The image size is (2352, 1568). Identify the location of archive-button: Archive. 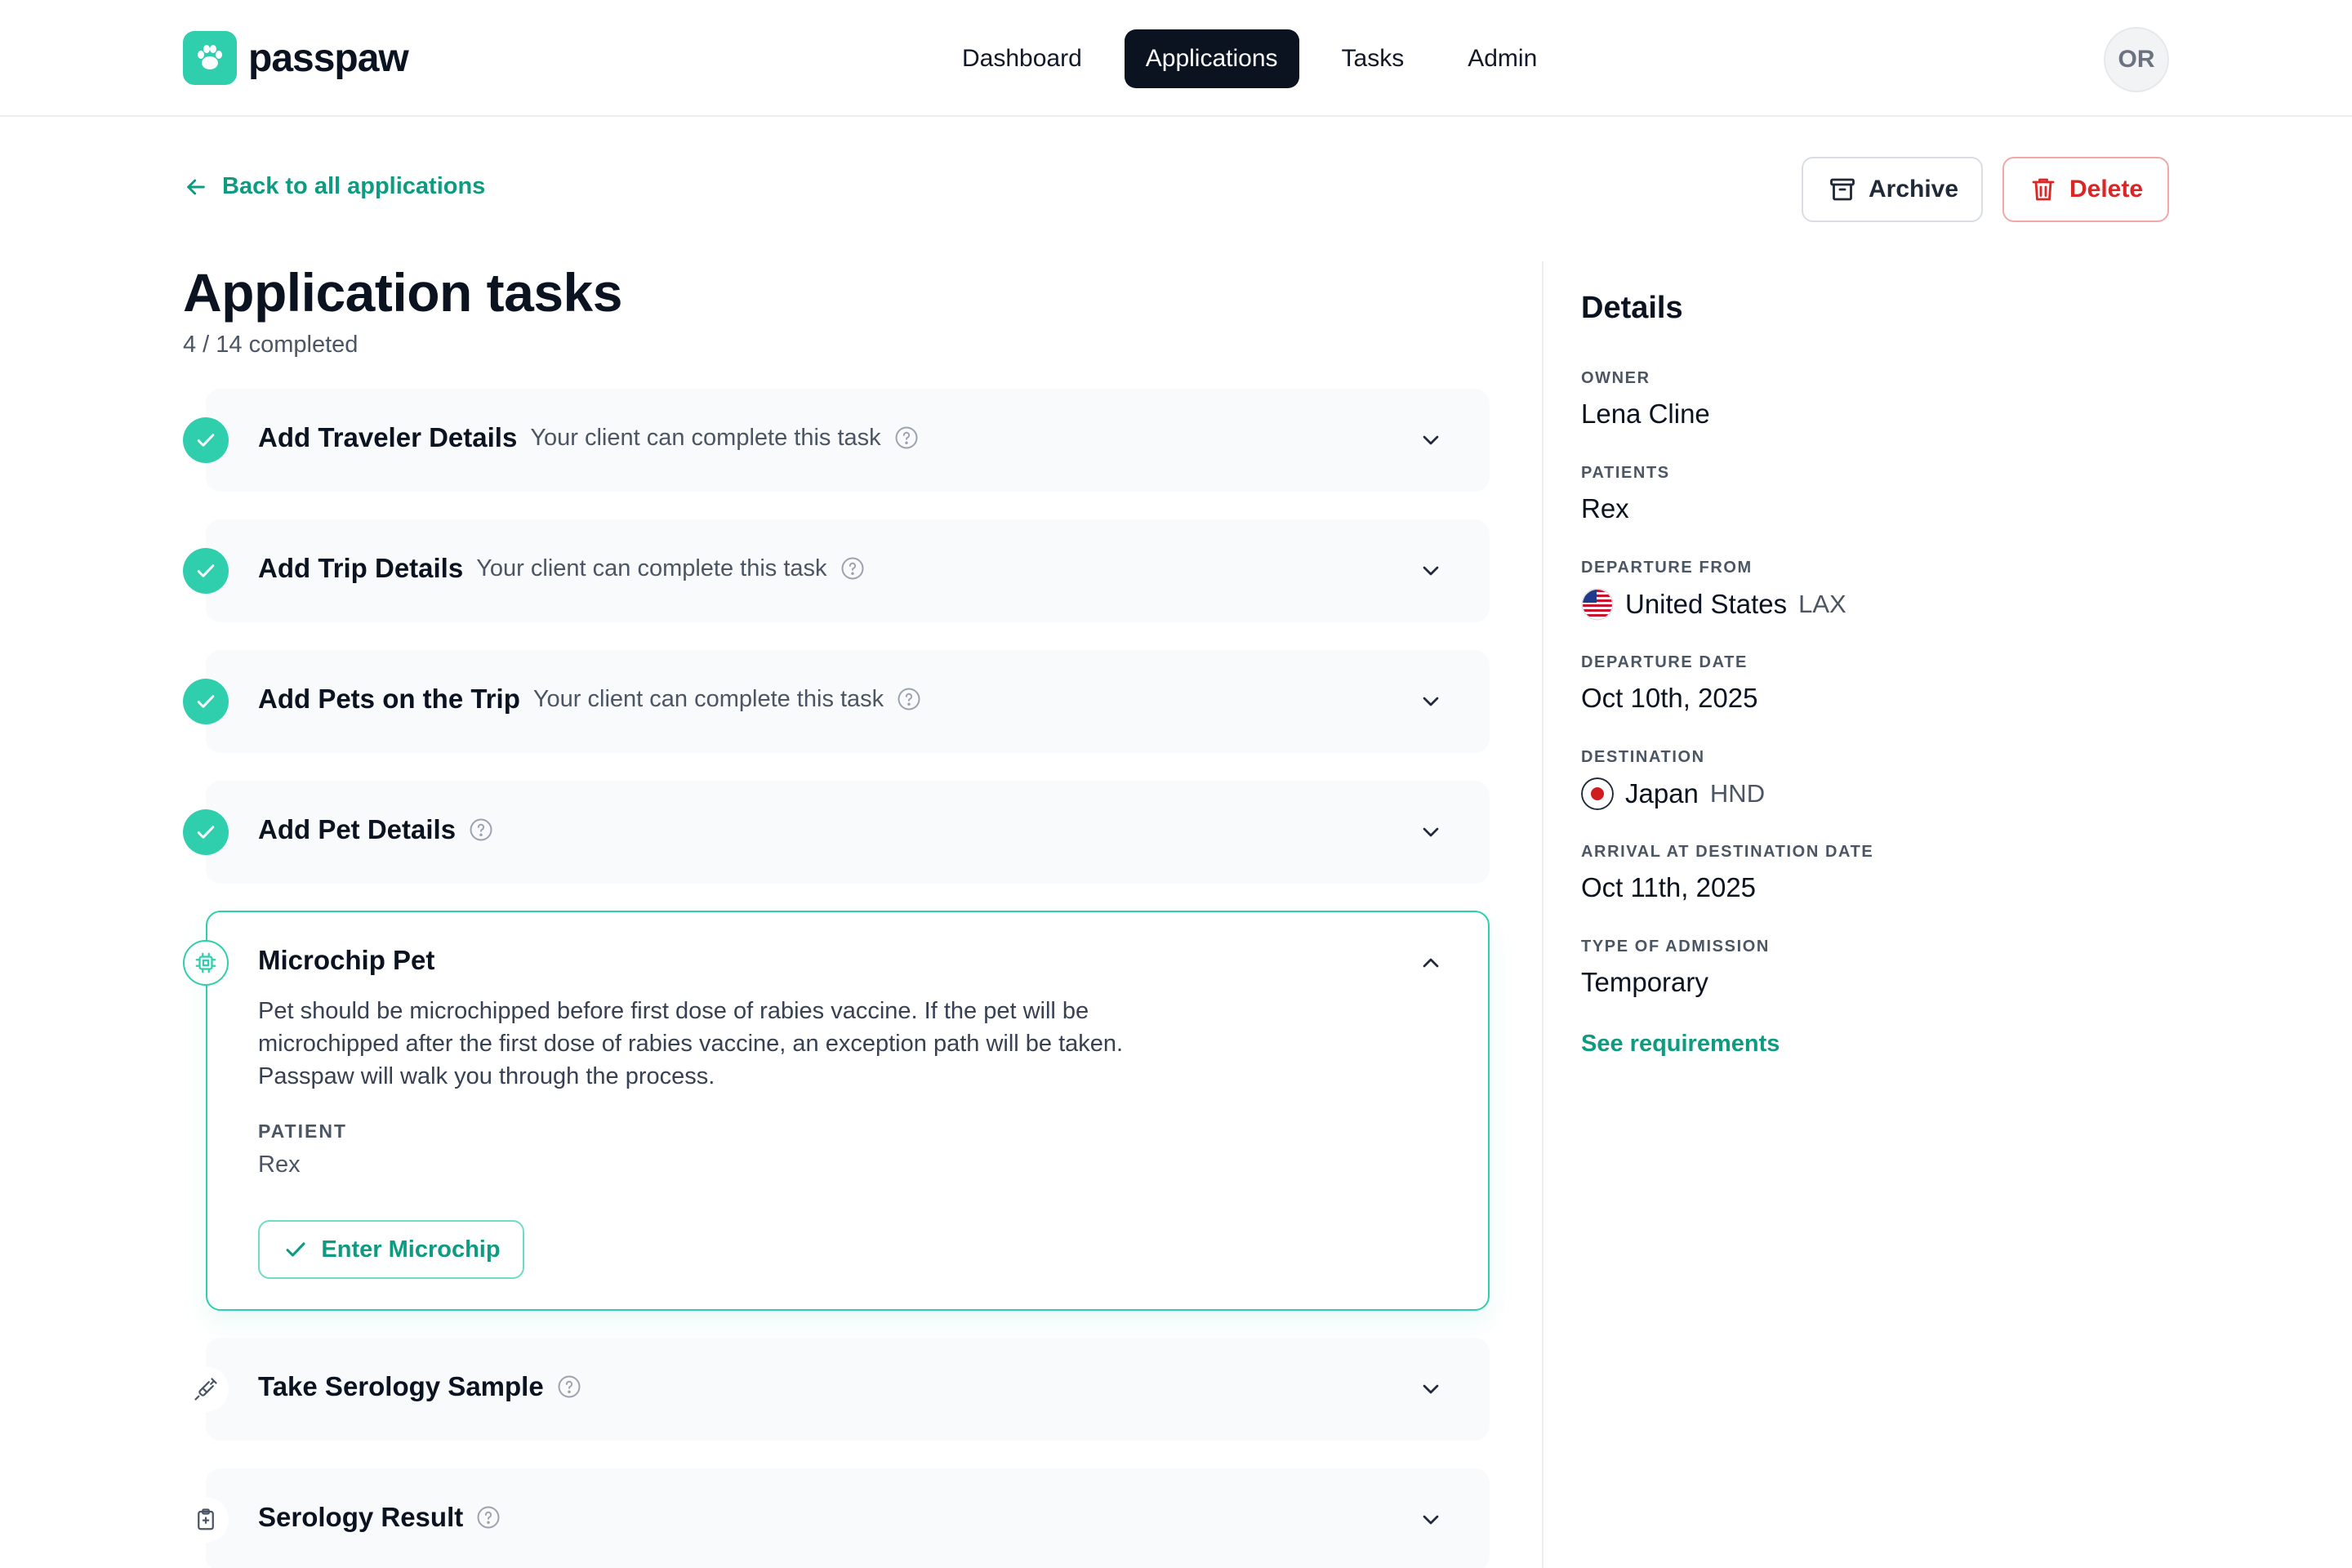
(1892, 189).